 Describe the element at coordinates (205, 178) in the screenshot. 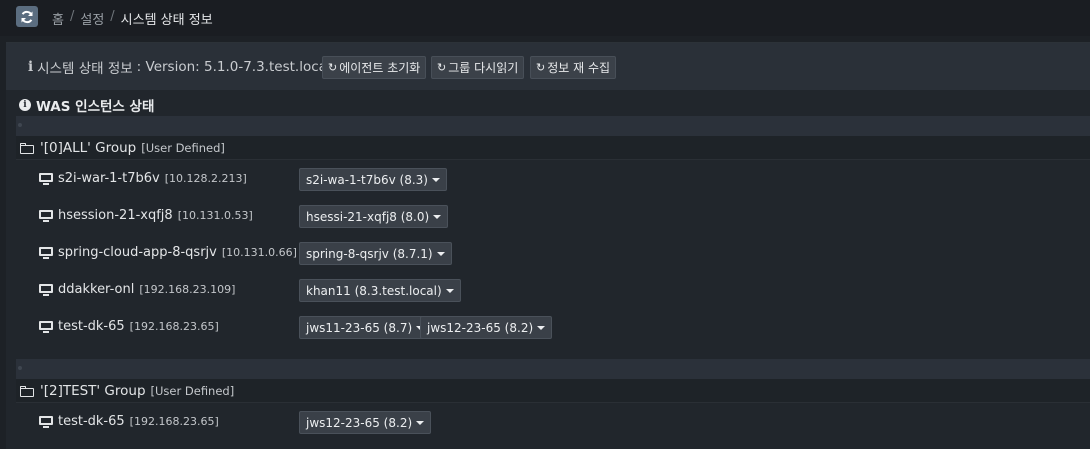

I see `host-ip: [10.128.2.213]` at that location.